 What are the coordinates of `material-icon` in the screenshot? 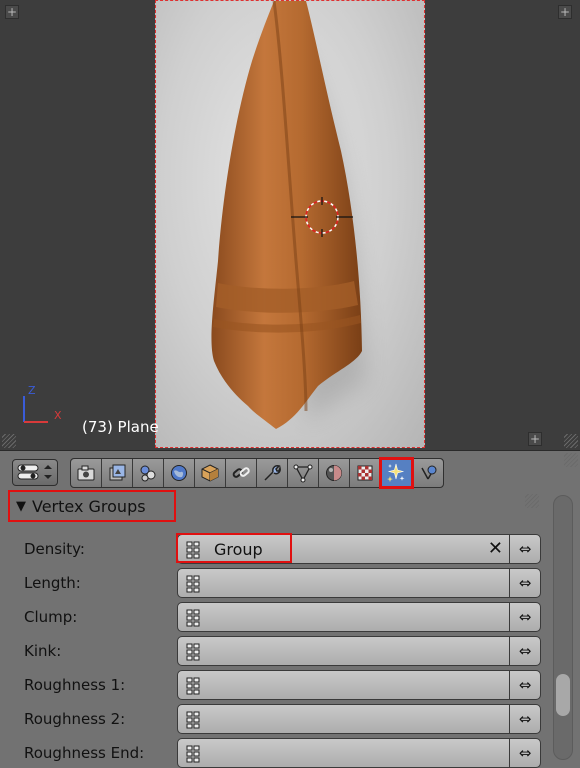 It's located at (334, 473).